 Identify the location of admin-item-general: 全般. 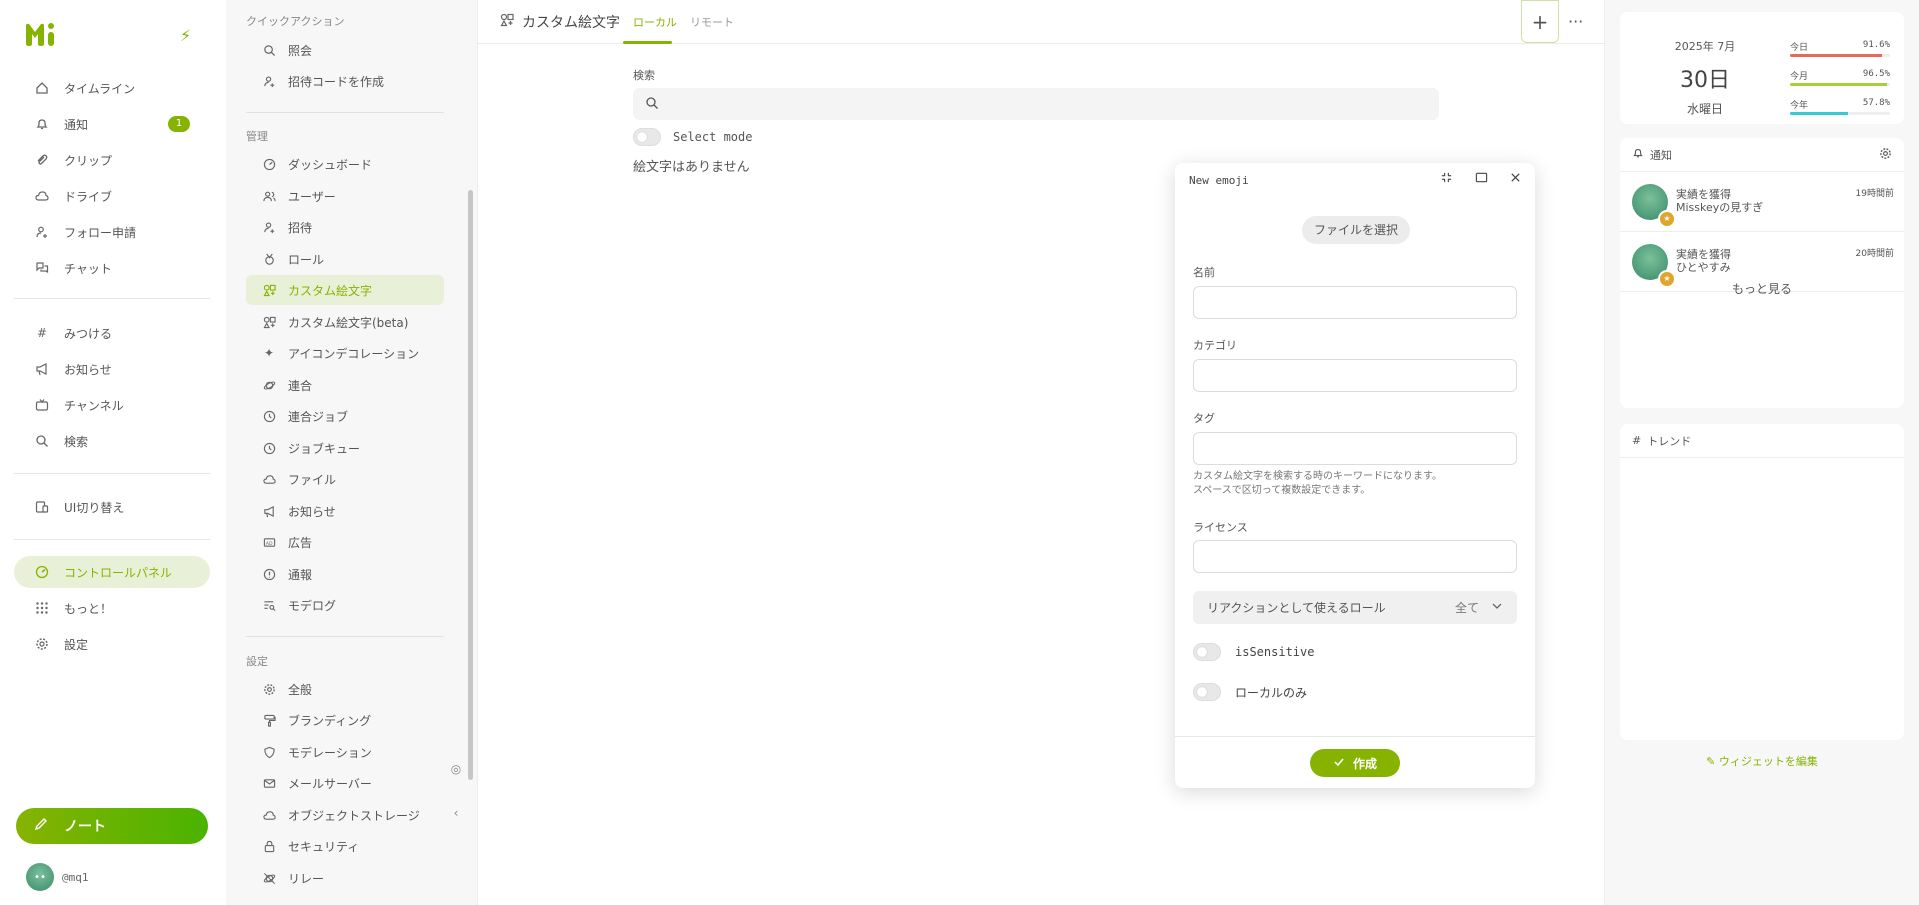
(345, 689).